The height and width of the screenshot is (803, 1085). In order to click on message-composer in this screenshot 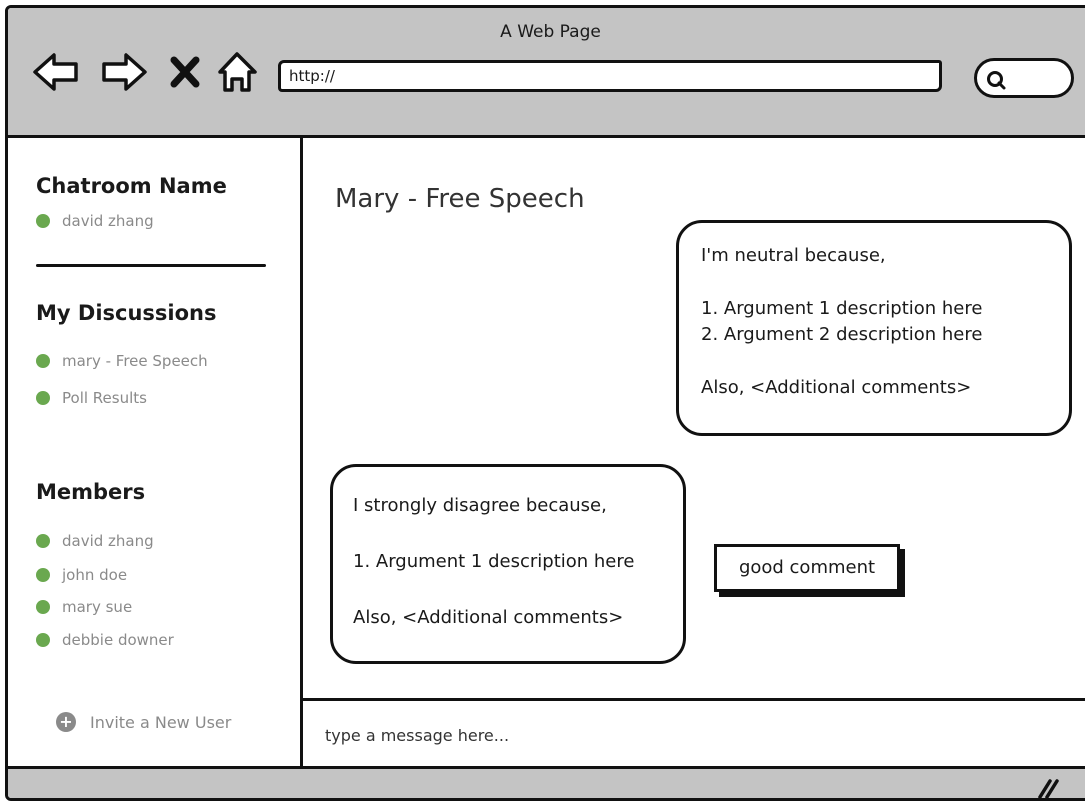, I will do `click(694, 733)`.